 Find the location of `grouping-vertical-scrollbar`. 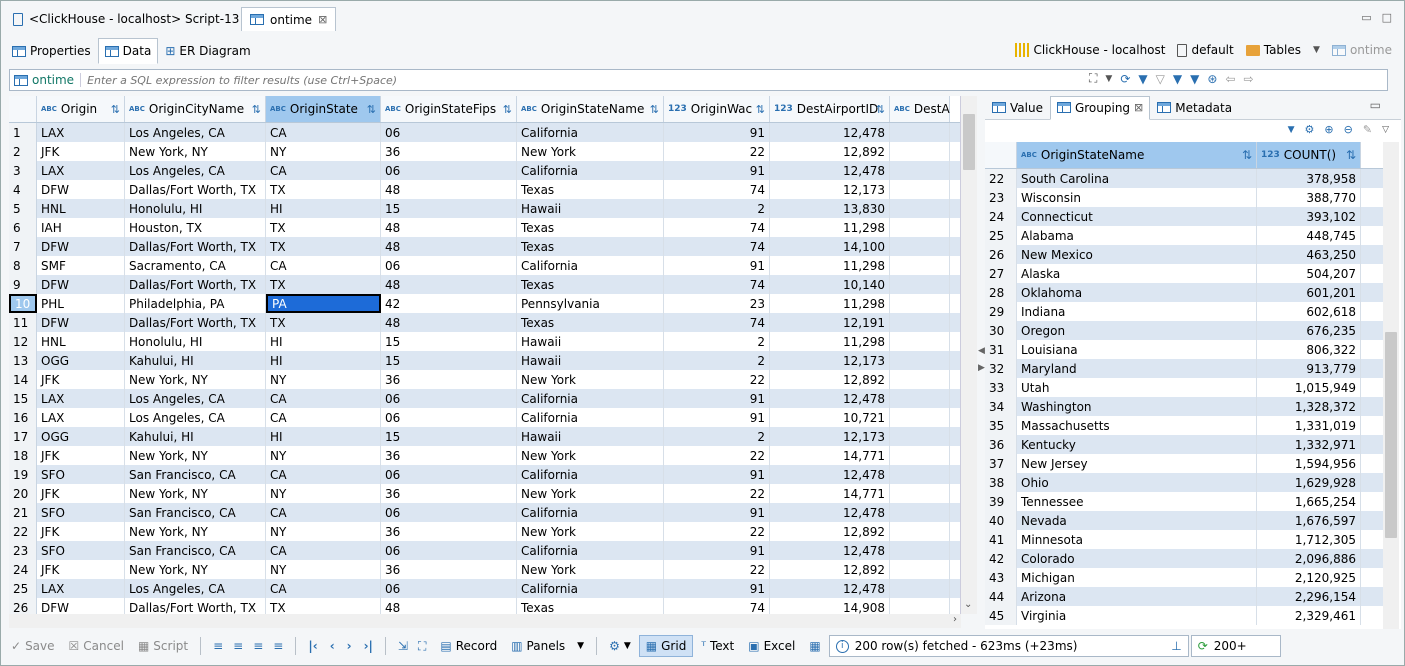

grouping-vertical-scrollbar is located at coordinates (1391, 385).